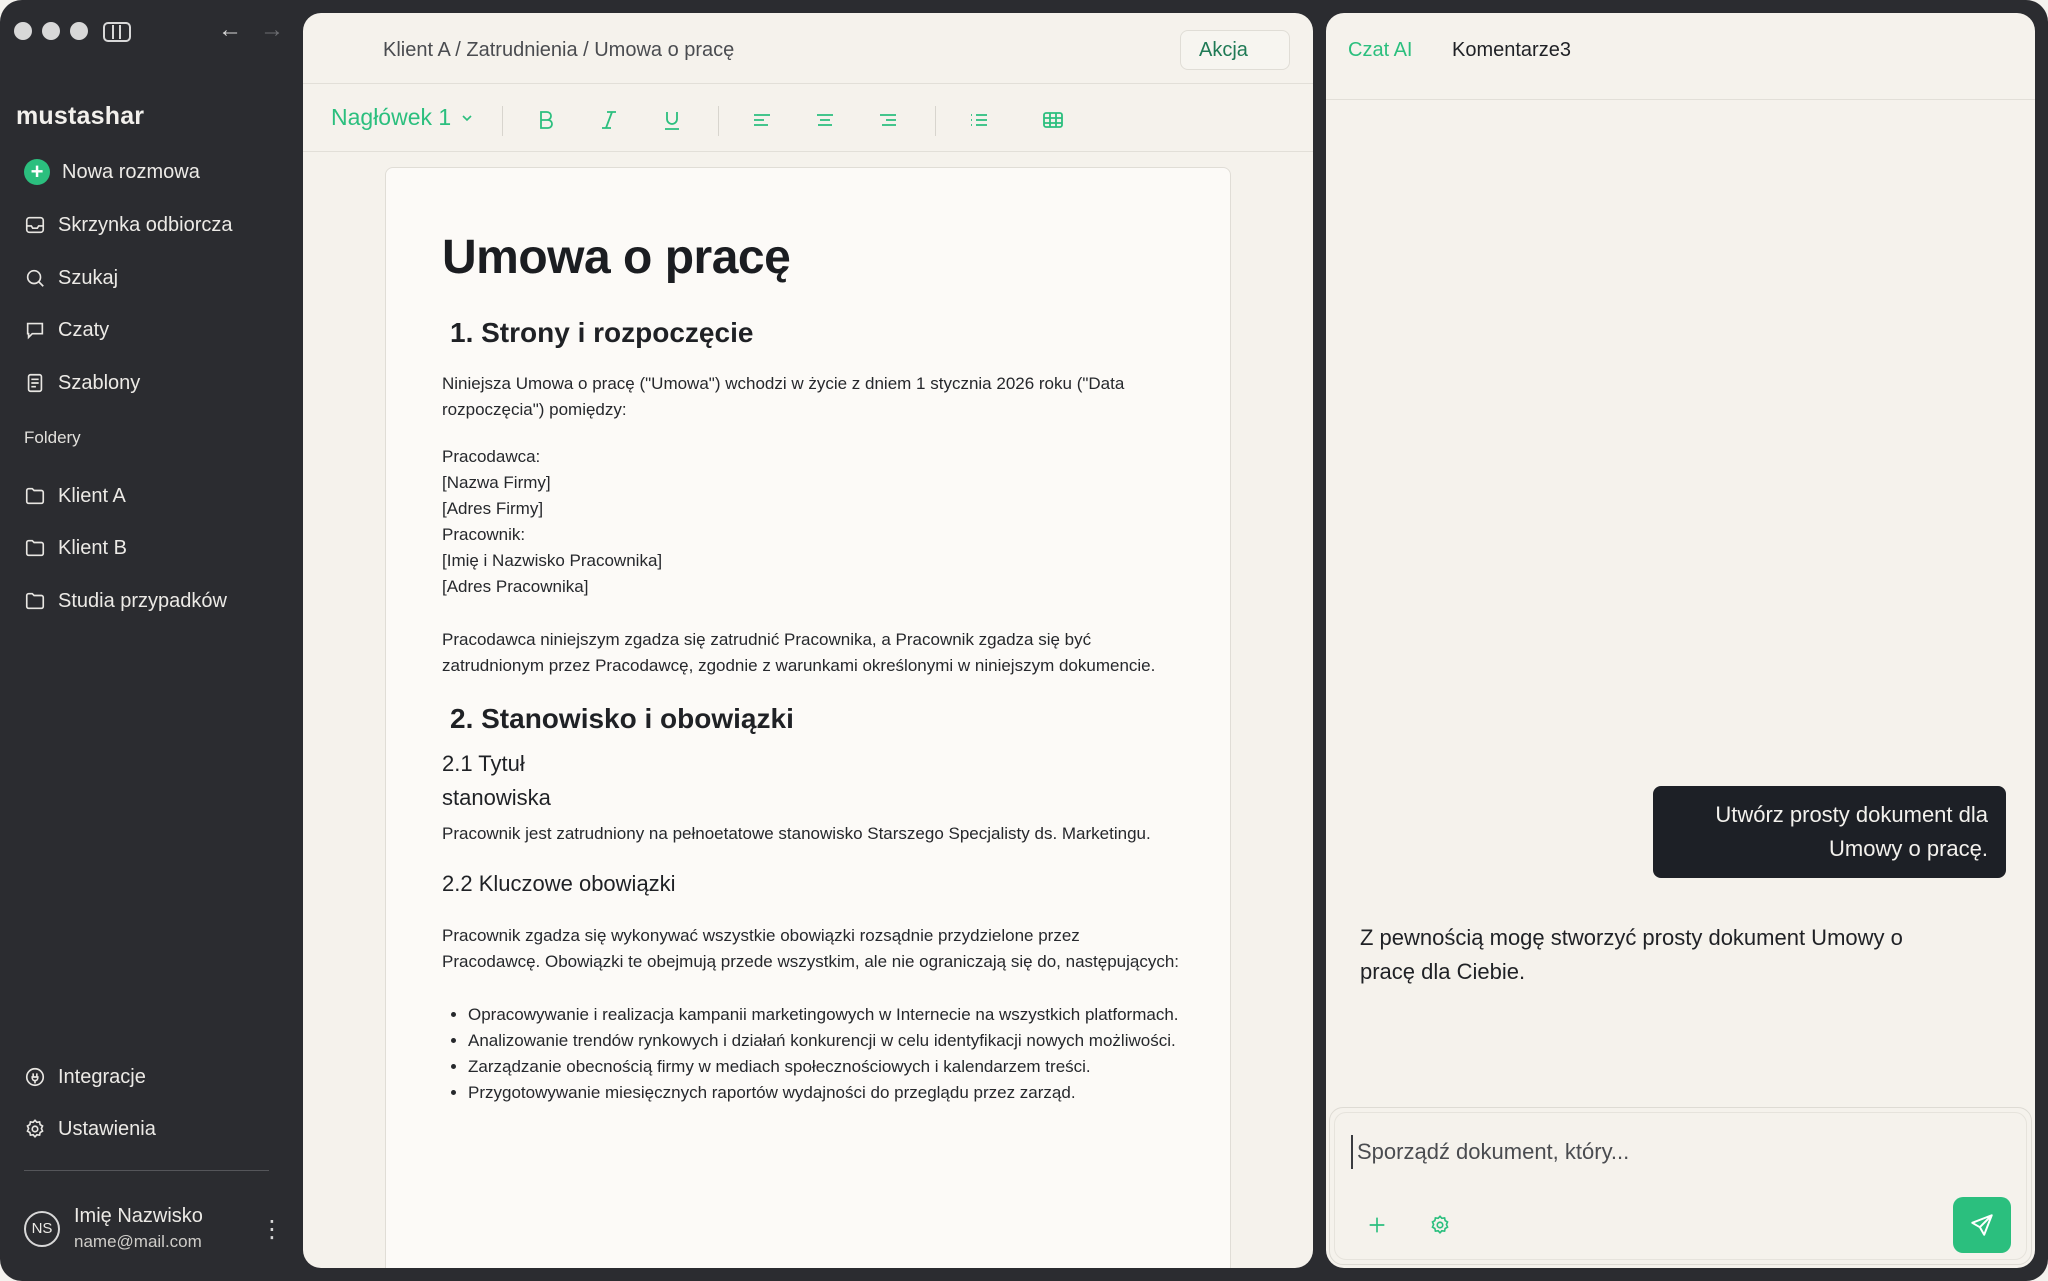 The width and height of the screenshot is (2048, 1281). I want to click on add-attachment-button, so click(1377, 1225).